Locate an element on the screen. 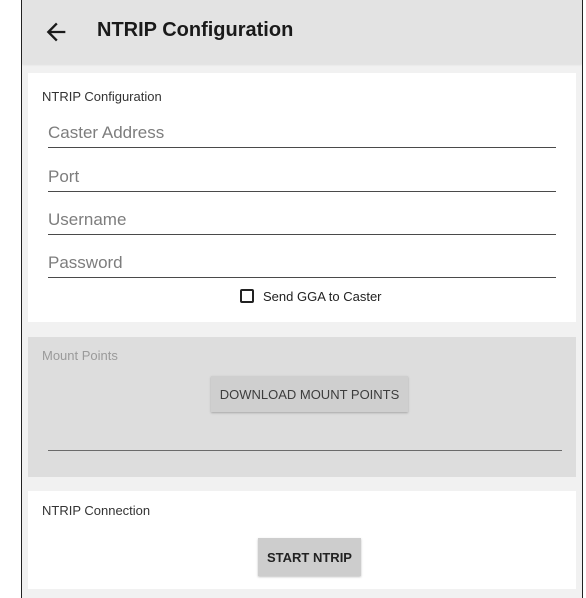  mount-point-select-underline is located at coordinates (305, 450).